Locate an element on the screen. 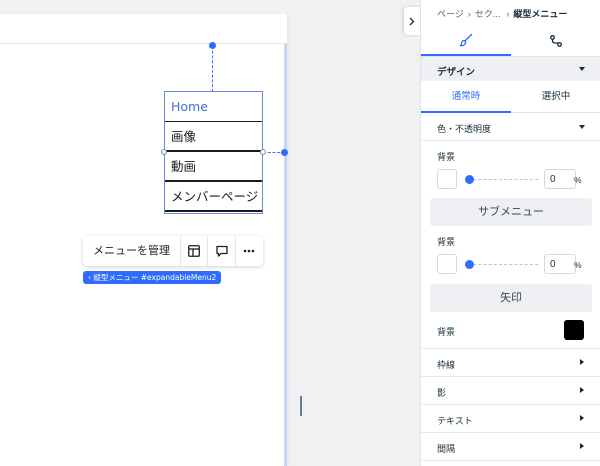 This screenshot has width=600, height=466. paintbrush-icon is located at coordinates (466, 40).